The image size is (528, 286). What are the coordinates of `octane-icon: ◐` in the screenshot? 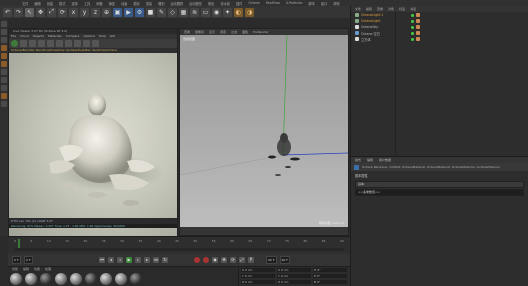 It's located at (238, 12).